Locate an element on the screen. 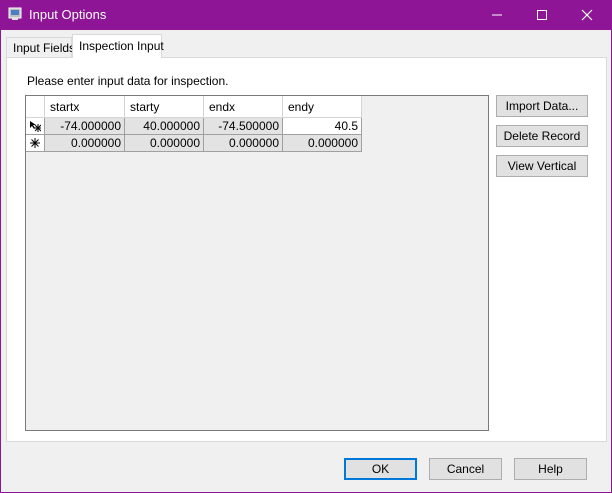  cell-endy: 0.000000 is located at coordinates (322, 143).